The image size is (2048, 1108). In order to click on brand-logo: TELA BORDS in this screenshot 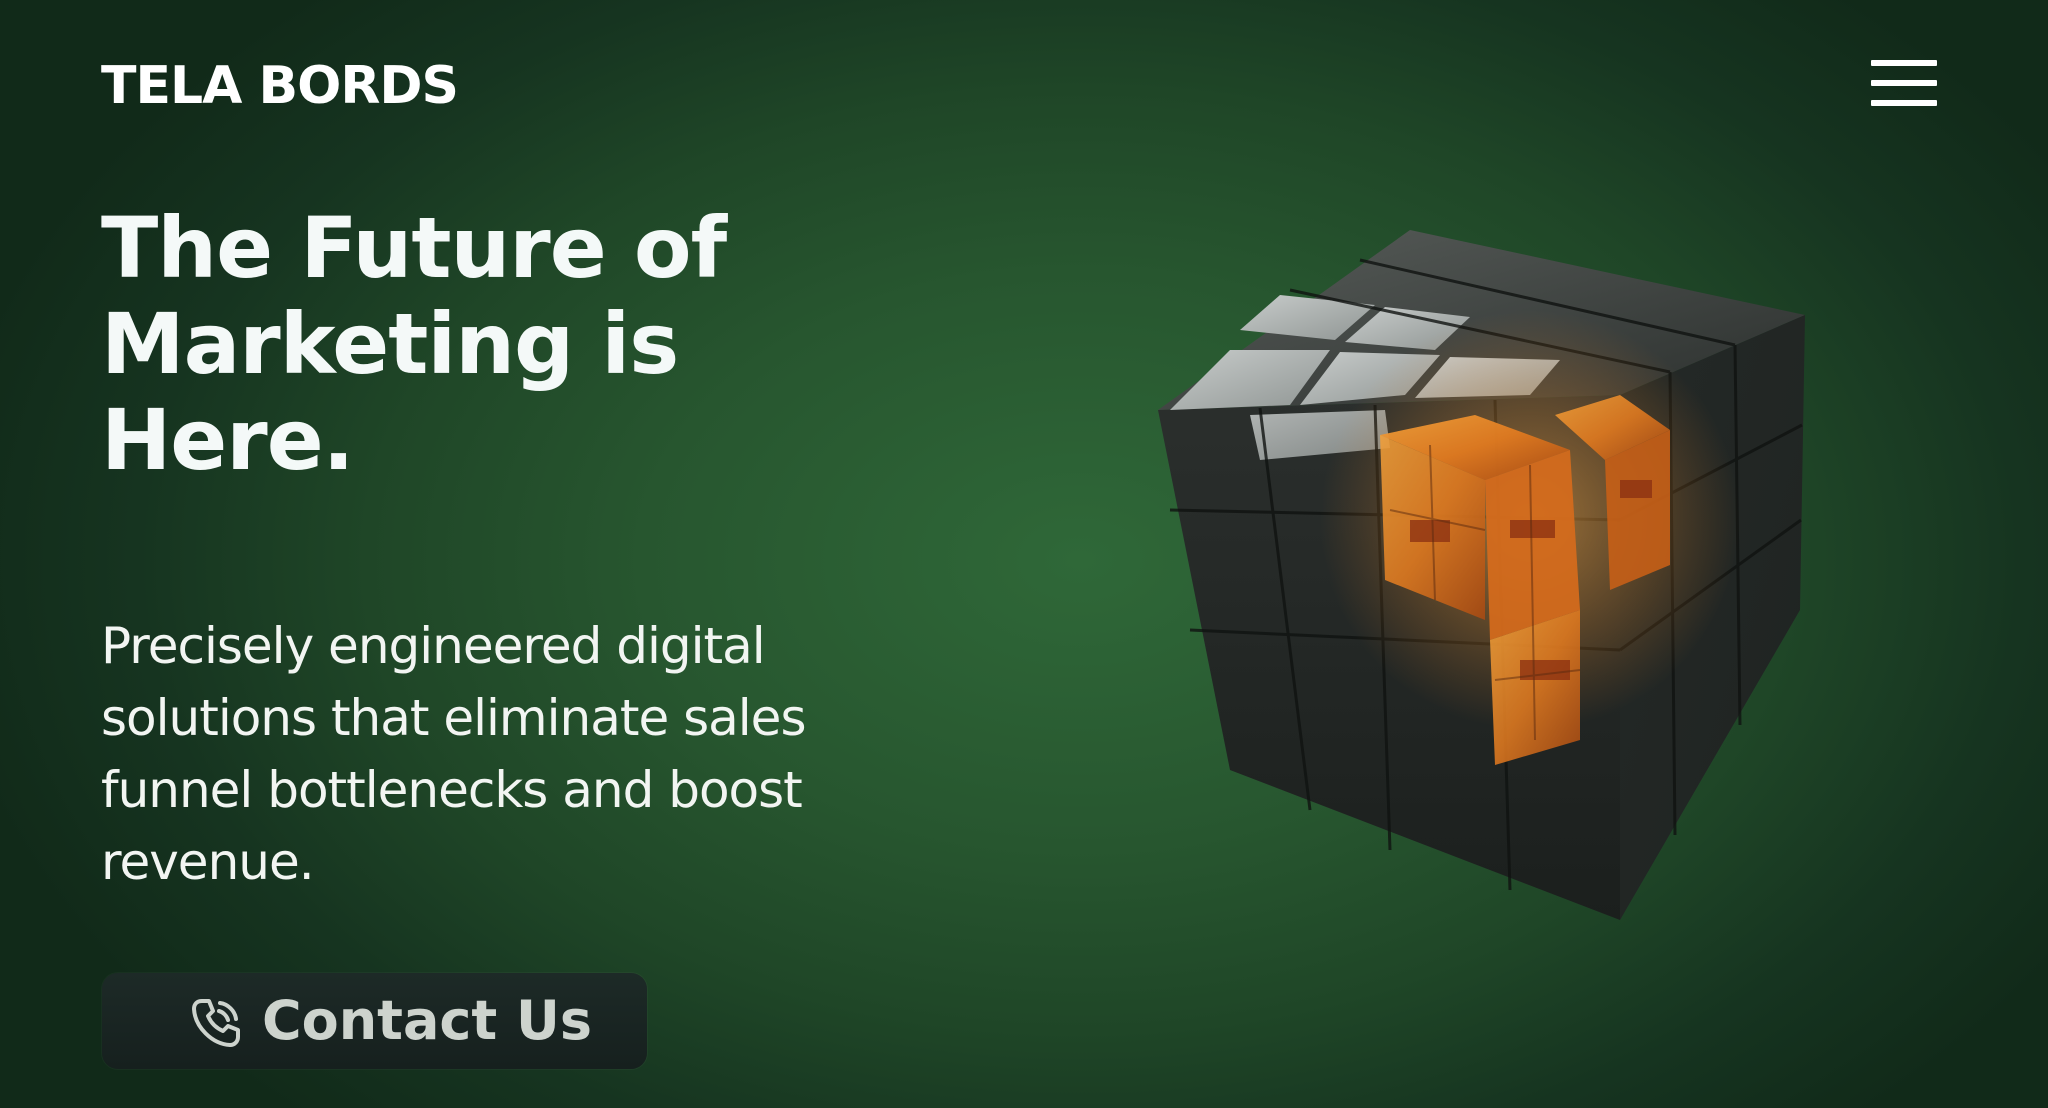, I will do `click(280, 86)`.